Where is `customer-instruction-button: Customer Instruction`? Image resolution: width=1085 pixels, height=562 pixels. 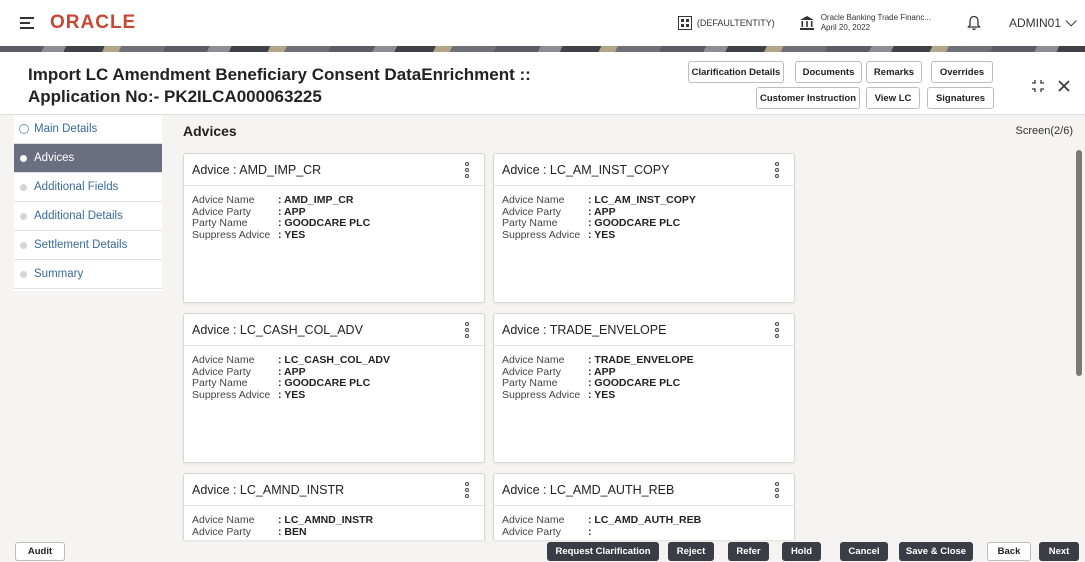 customer-instruction-button: Customer Instruction is located at coordinates (808, 98).